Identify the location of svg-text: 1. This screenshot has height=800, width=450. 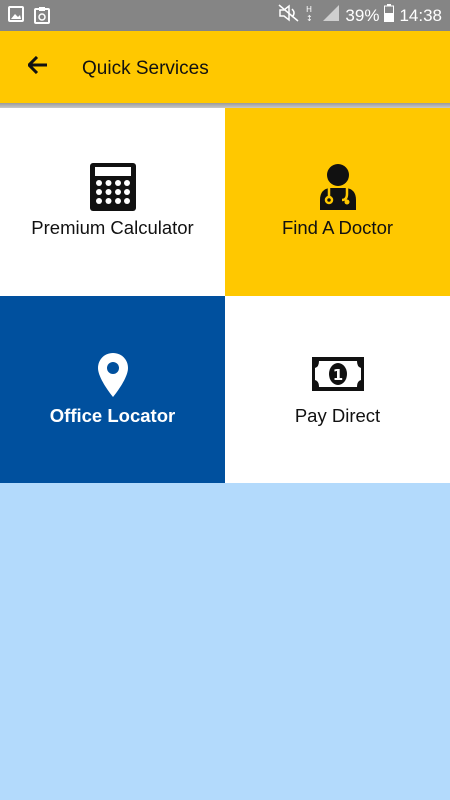
(337, 375).